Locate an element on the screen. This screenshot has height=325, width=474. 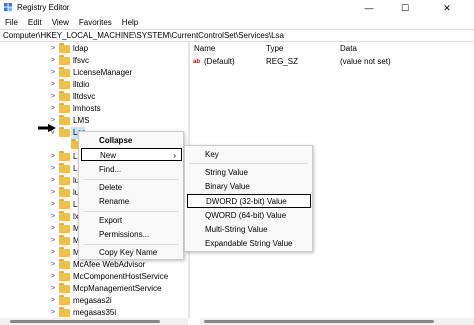
list-scrollbar is located at coordinates (337, 321).